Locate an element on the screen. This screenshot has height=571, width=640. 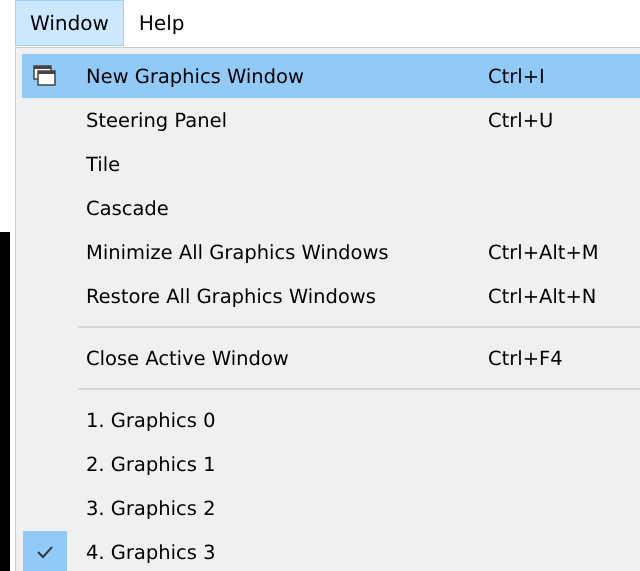
menu-item: Restore All Graphics Windows Ctrl+Alt+N is located at coordinates (331, 296).